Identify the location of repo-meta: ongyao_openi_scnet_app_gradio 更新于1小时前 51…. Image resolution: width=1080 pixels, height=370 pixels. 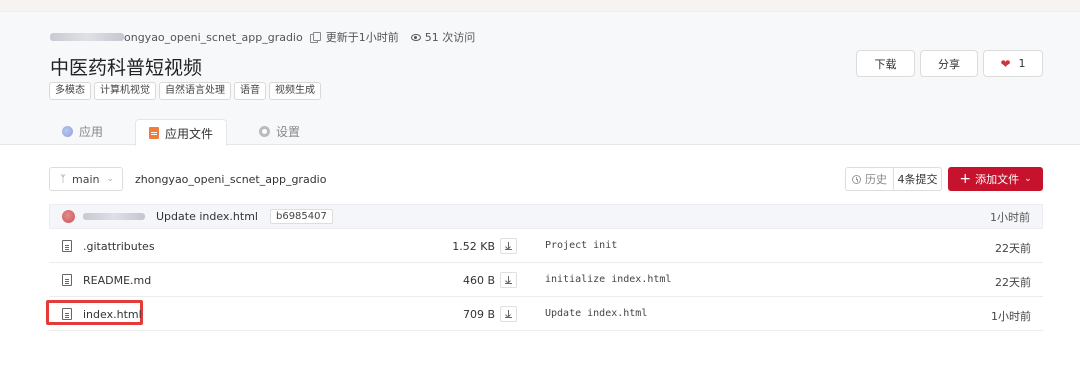
(262, 37).